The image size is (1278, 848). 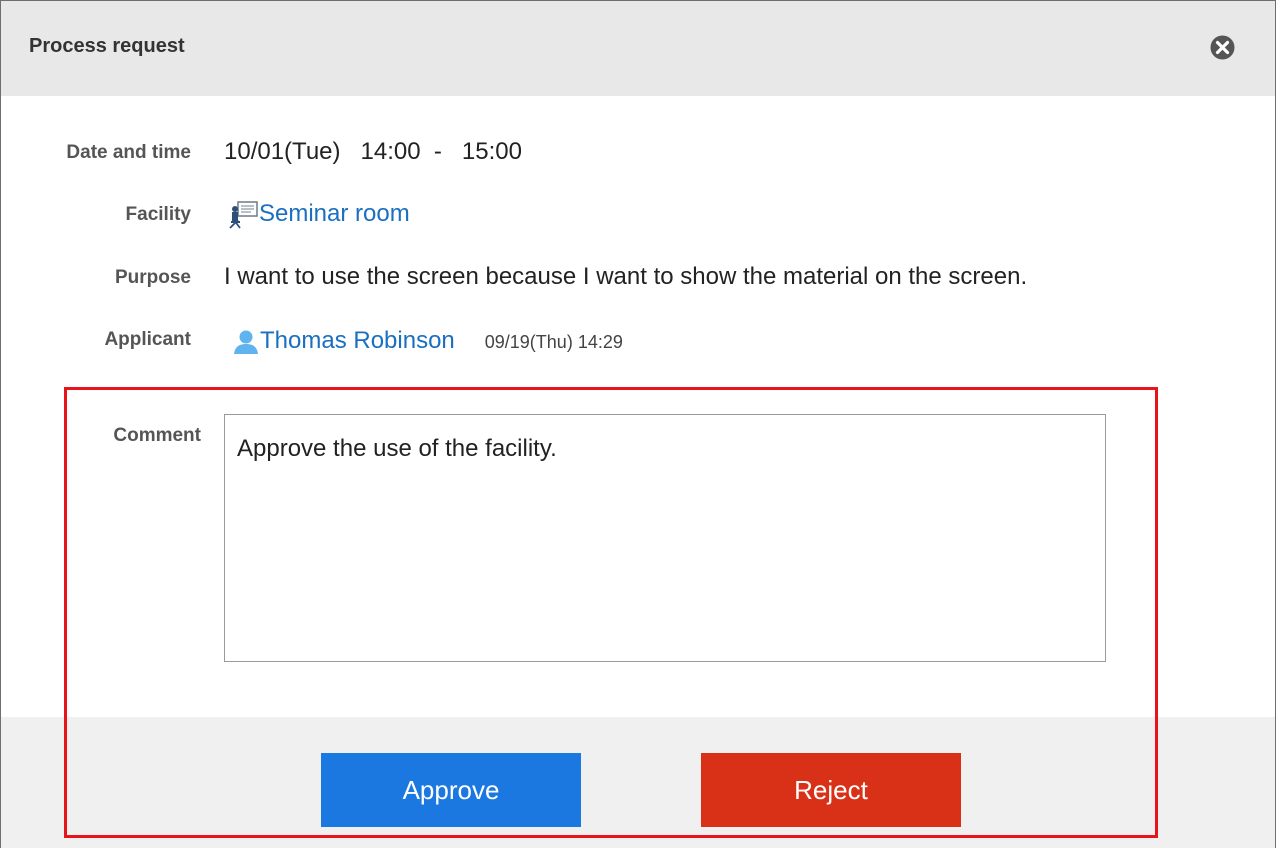 What do you see at coordinates (243, 214) in the screenshot?
I see `facility-icon` at bounding box center [243, 214].